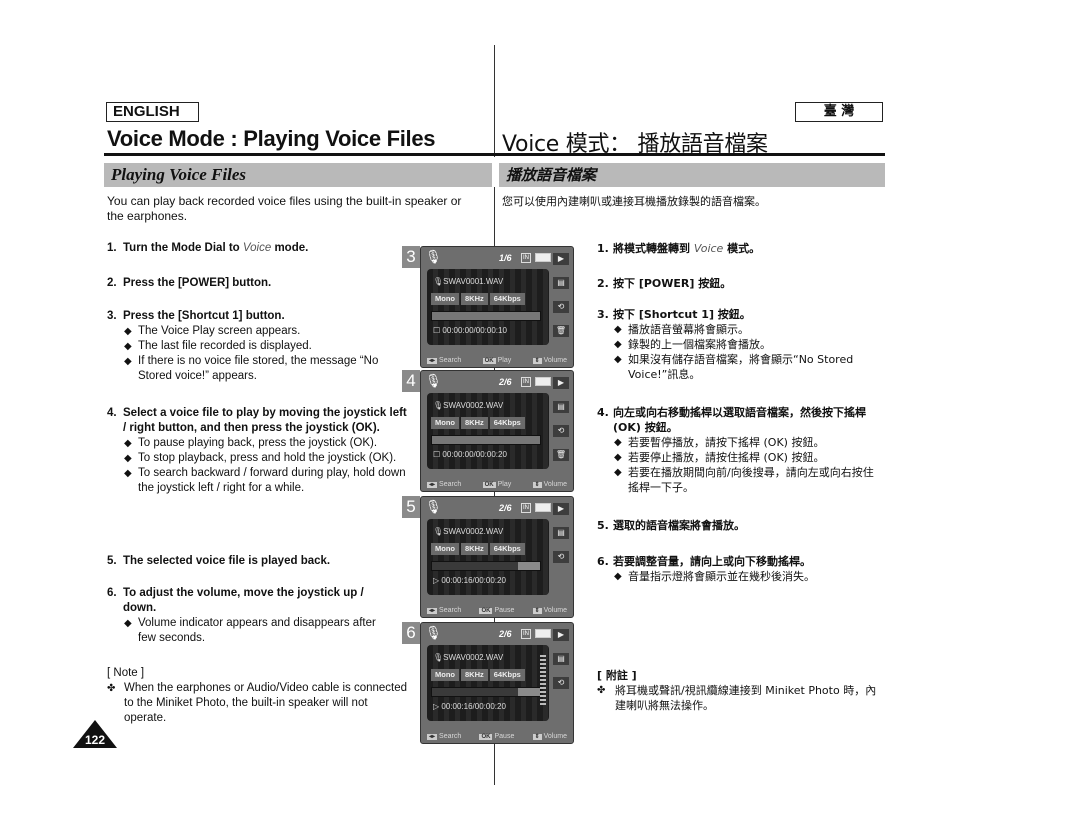  What do you see at coordinates (95, 740) in the screenshot?
I see `page-number: 122` at bounding box center [95, 740].